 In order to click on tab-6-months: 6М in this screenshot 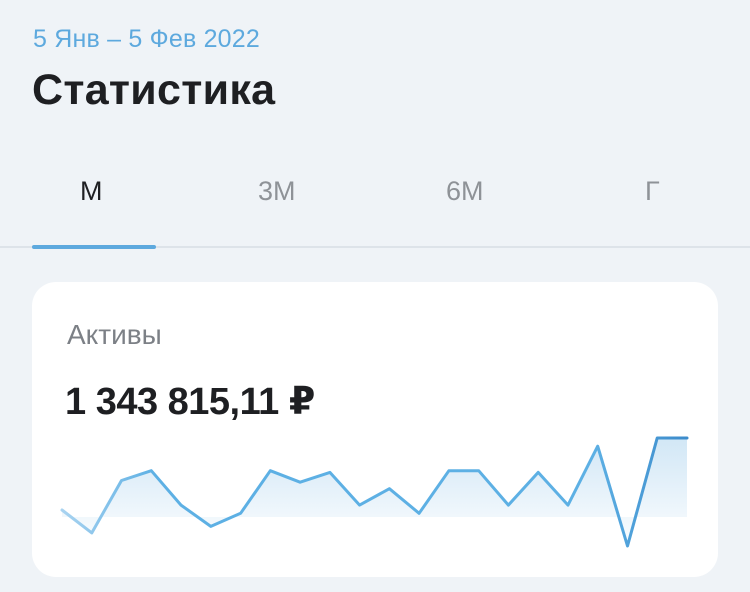, I will do `click(465, 191)`.